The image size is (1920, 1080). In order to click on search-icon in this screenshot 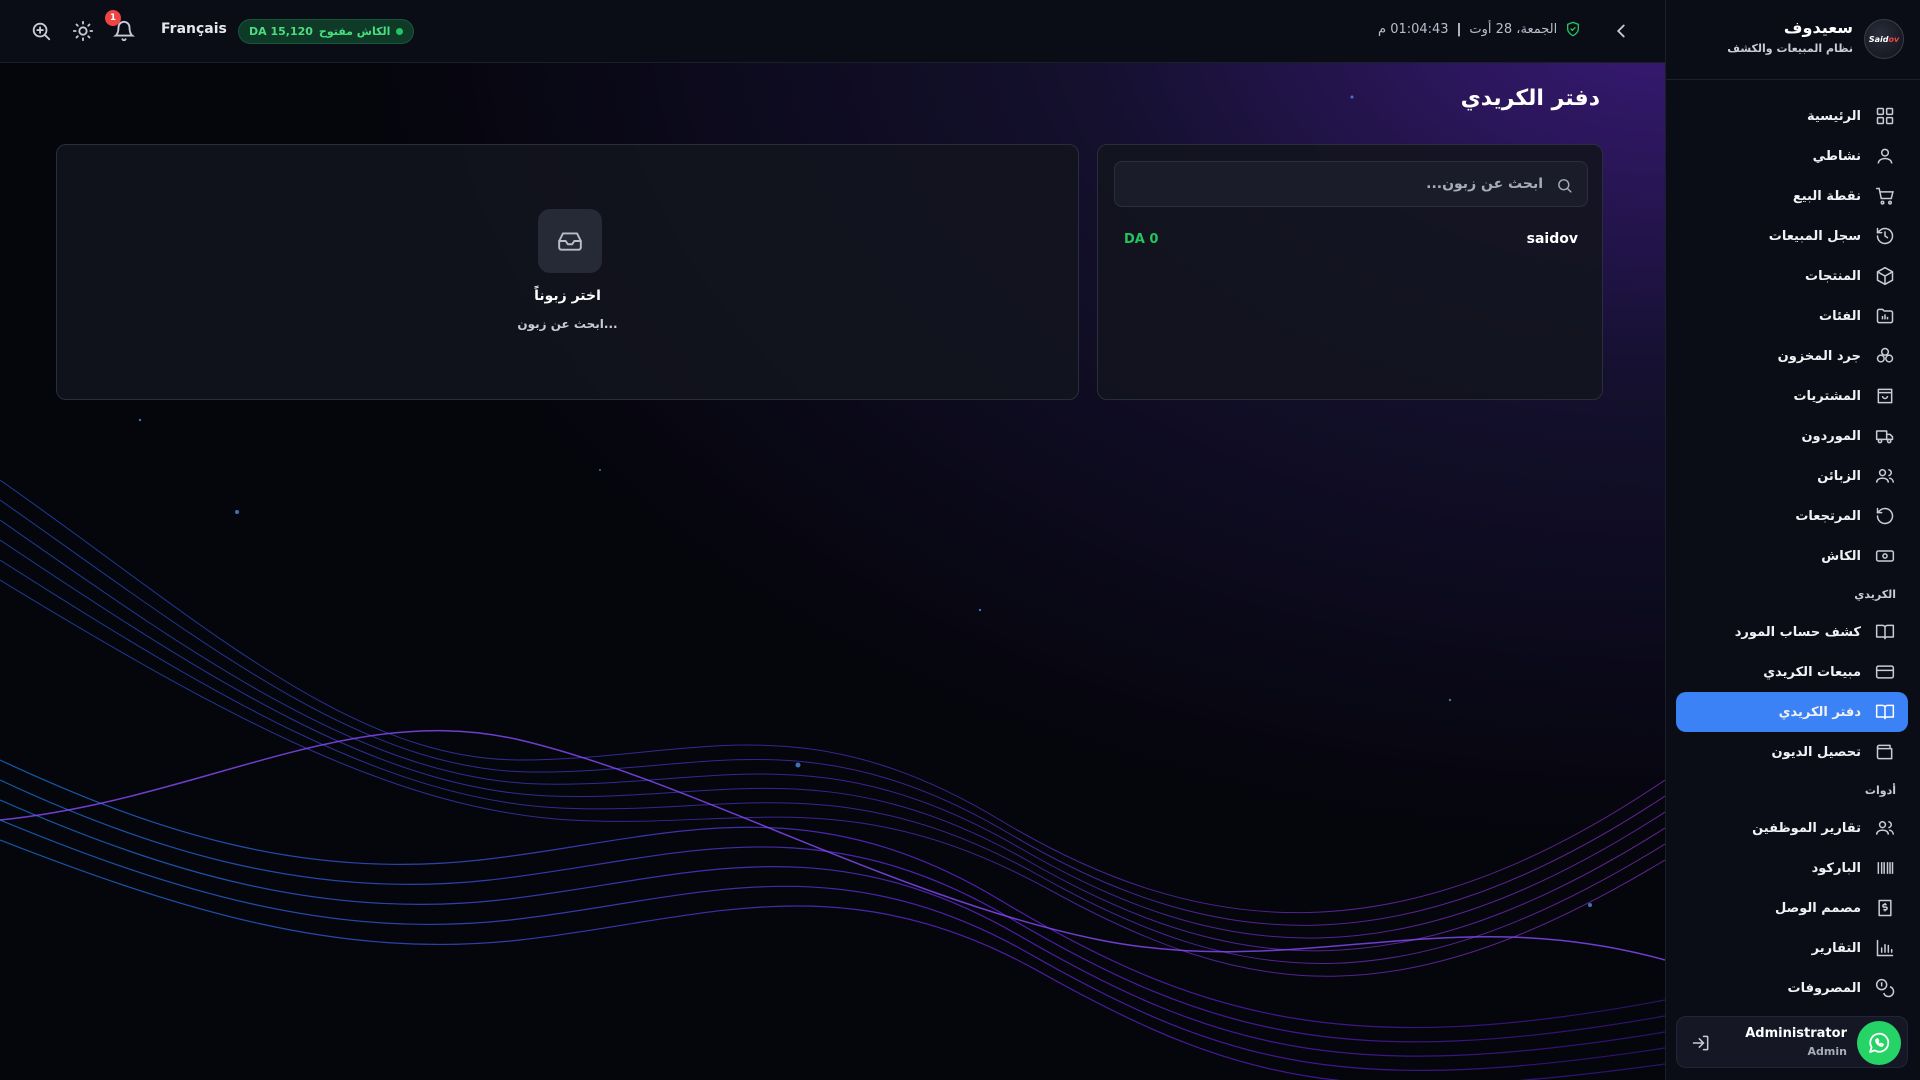, I will do `click(1564, 185)`.